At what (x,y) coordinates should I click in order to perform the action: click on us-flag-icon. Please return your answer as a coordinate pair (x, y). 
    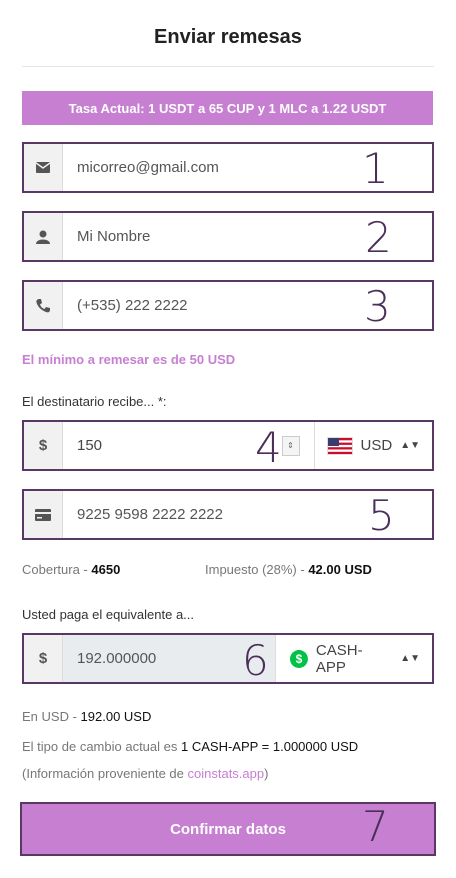
    Looking at the image, I should click on (339, 445).